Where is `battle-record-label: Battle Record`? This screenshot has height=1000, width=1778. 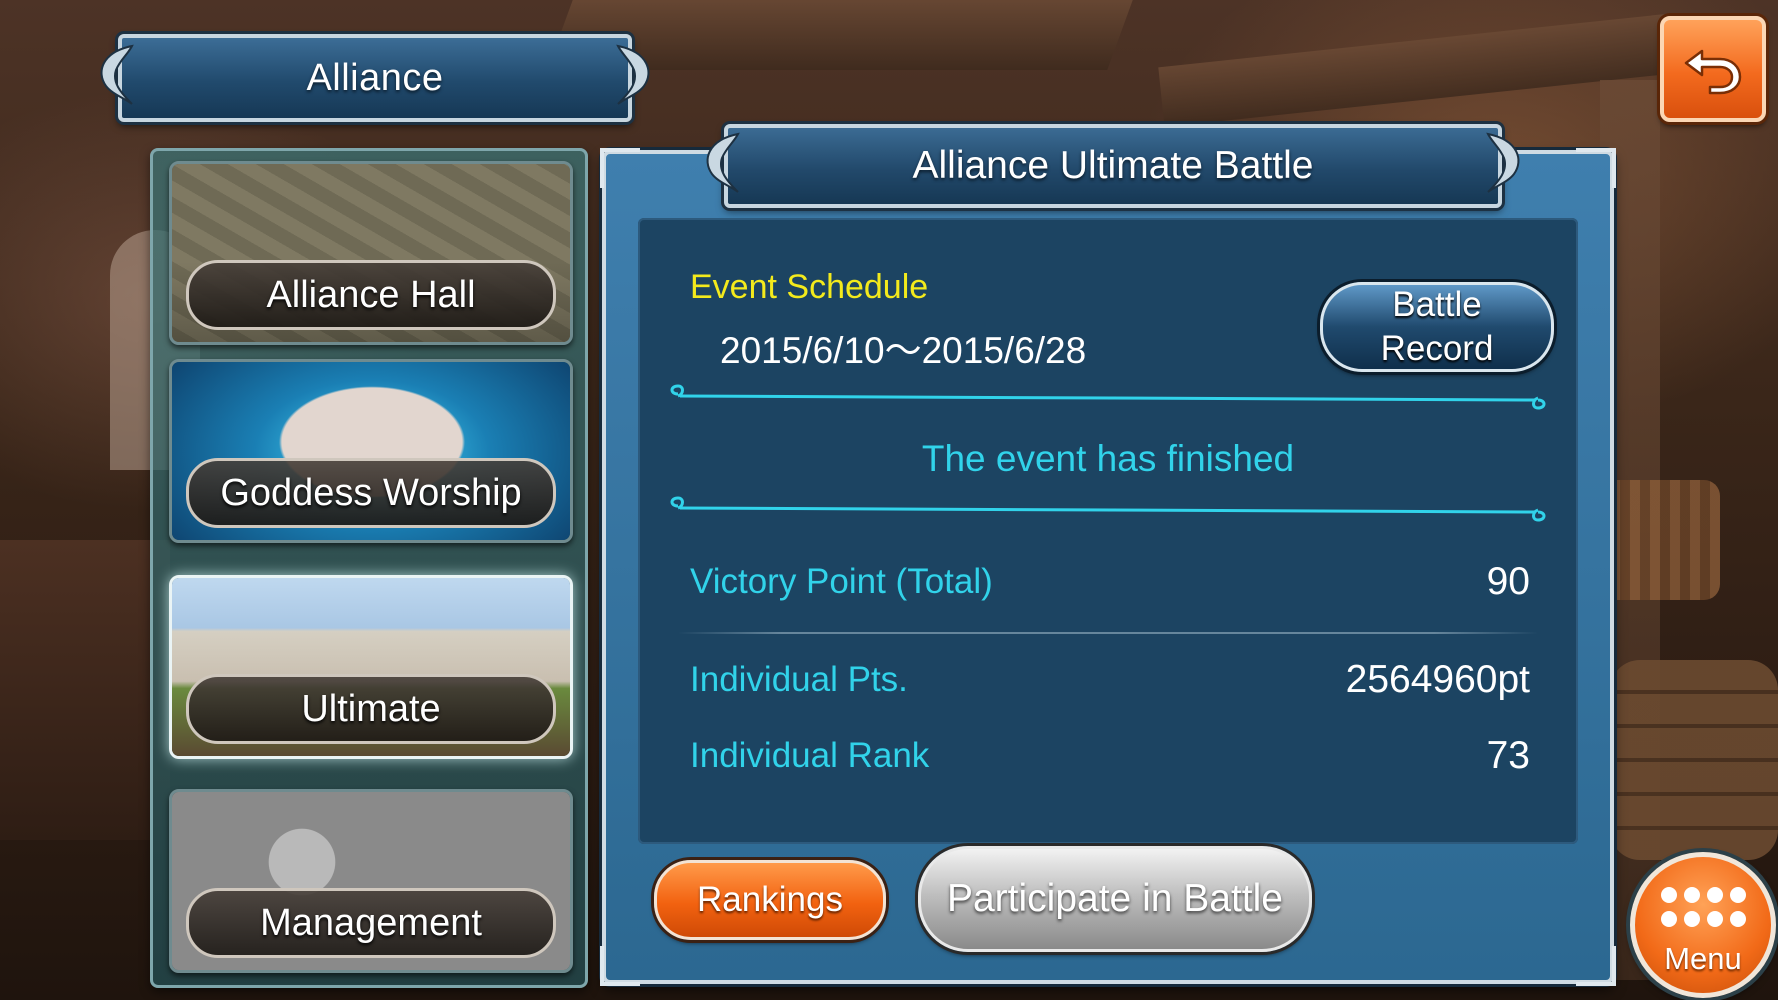
battle-record-label: Battle Record is located at coordinates (1437, 326).